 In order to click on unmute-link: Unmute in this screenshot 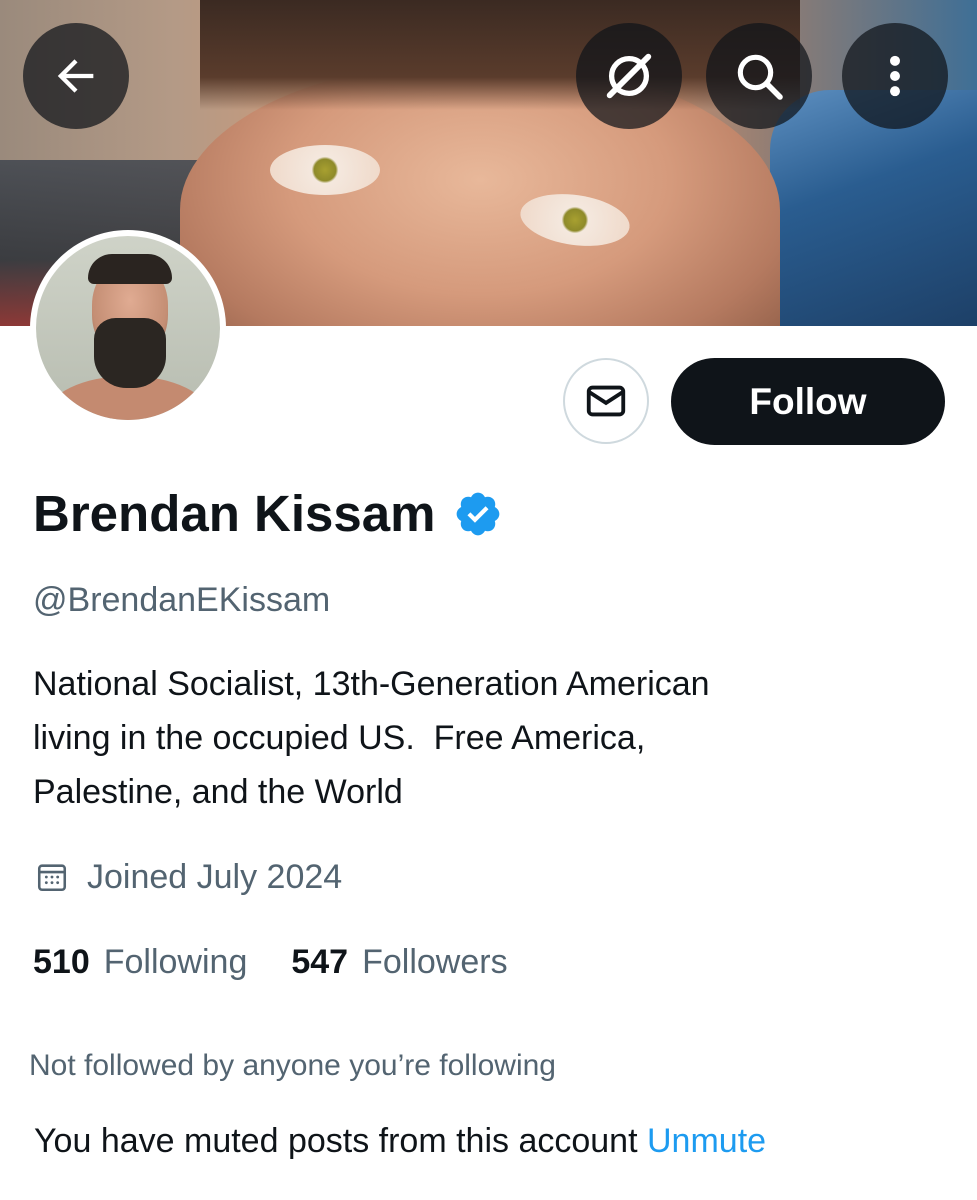, I will do `click(706, 1141)`.